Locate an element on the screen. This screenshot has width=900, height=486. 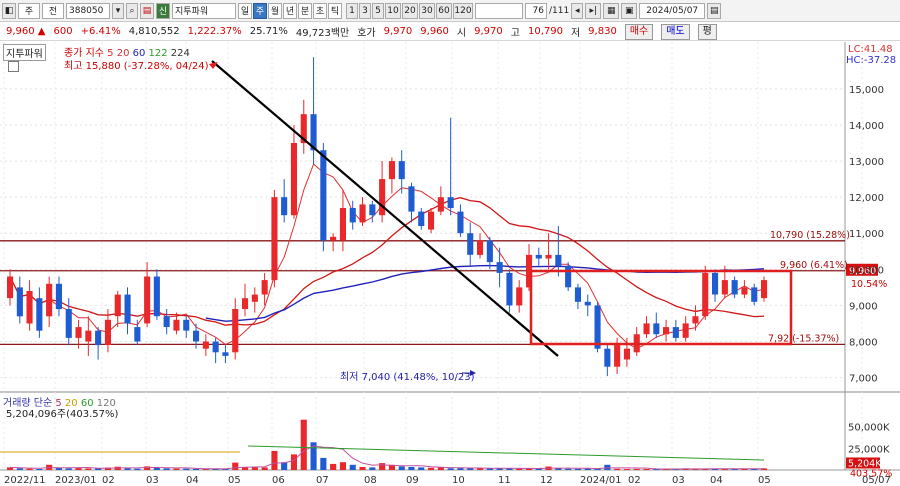
lc-label: LC:41.48 is located at coordinates (870, 49).